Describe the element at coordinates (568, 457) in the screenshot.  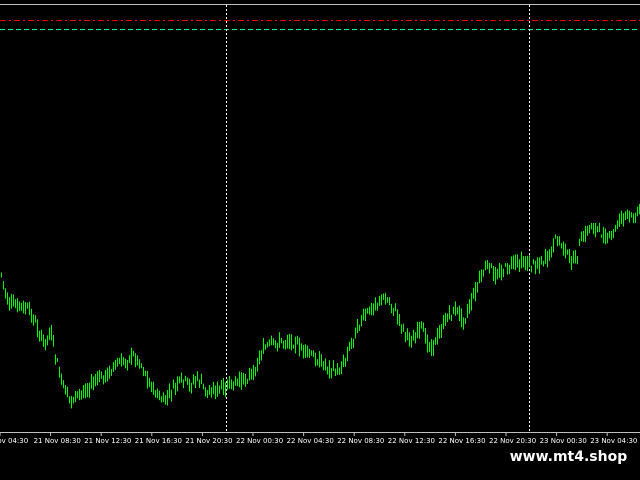
I see `watermark-logo: www.mt4.shop` at that location.